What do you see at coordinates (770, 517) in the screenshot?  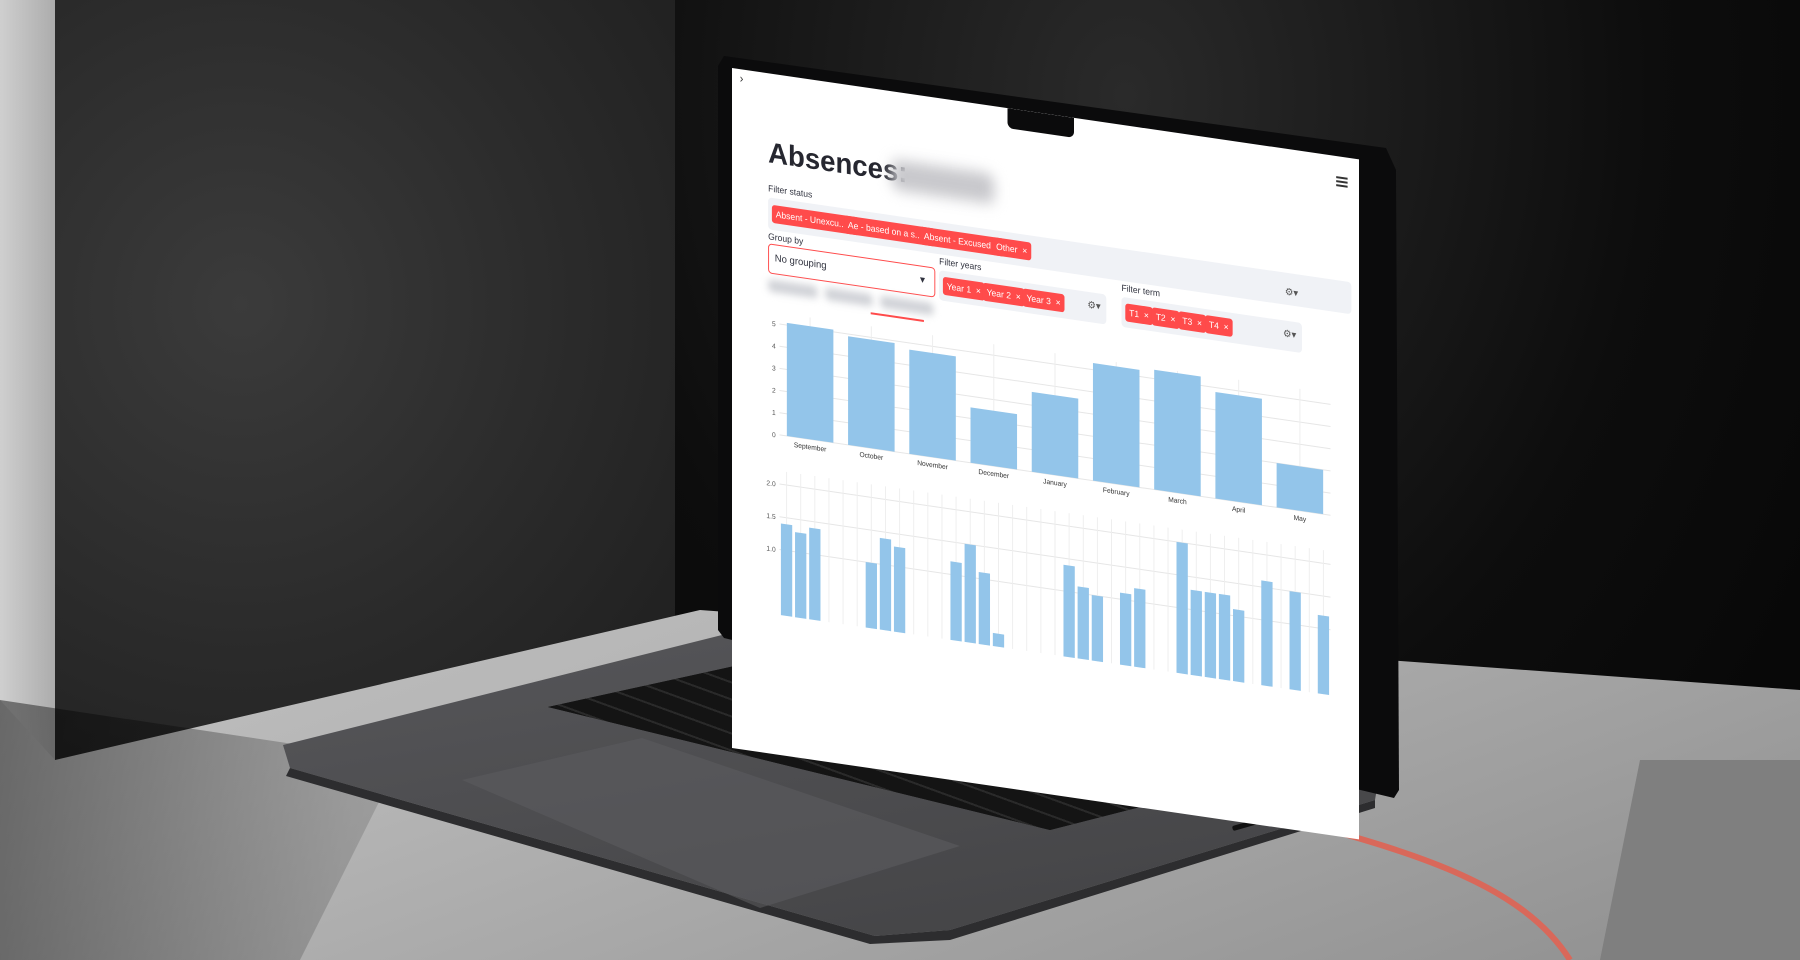 I see `y-tick-label: 1.5` at bounding box center [770, 517].